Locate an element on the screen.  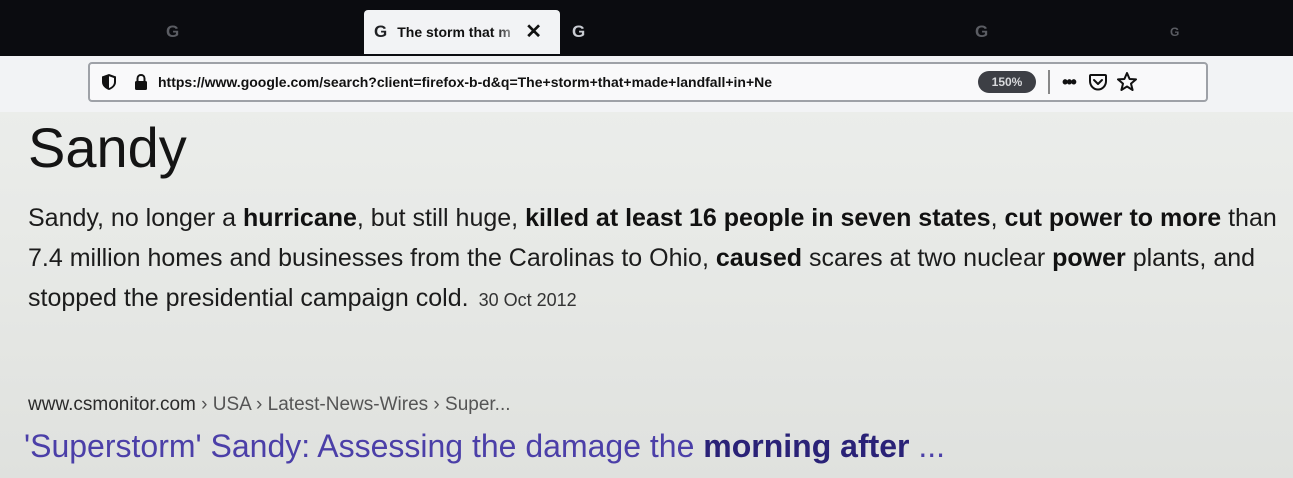
lock-icon is located at coordinates (141, 82).